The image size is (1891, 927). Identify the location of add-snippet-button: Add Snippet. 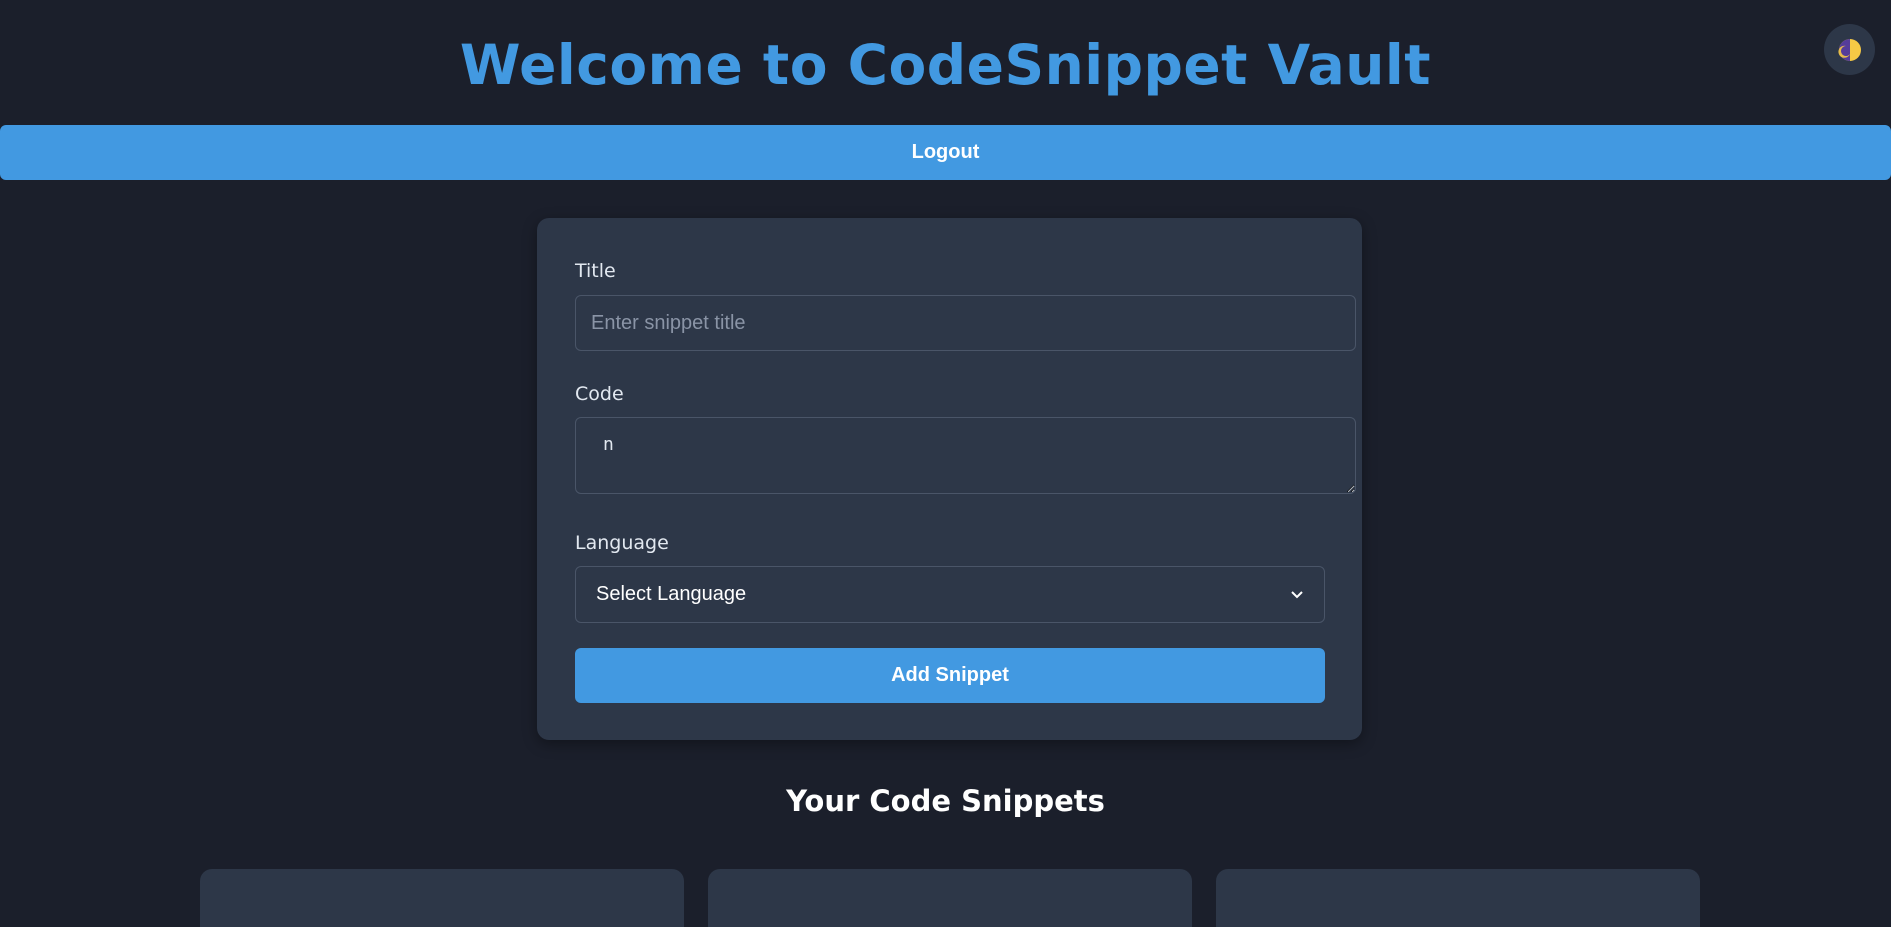
(950, 675).